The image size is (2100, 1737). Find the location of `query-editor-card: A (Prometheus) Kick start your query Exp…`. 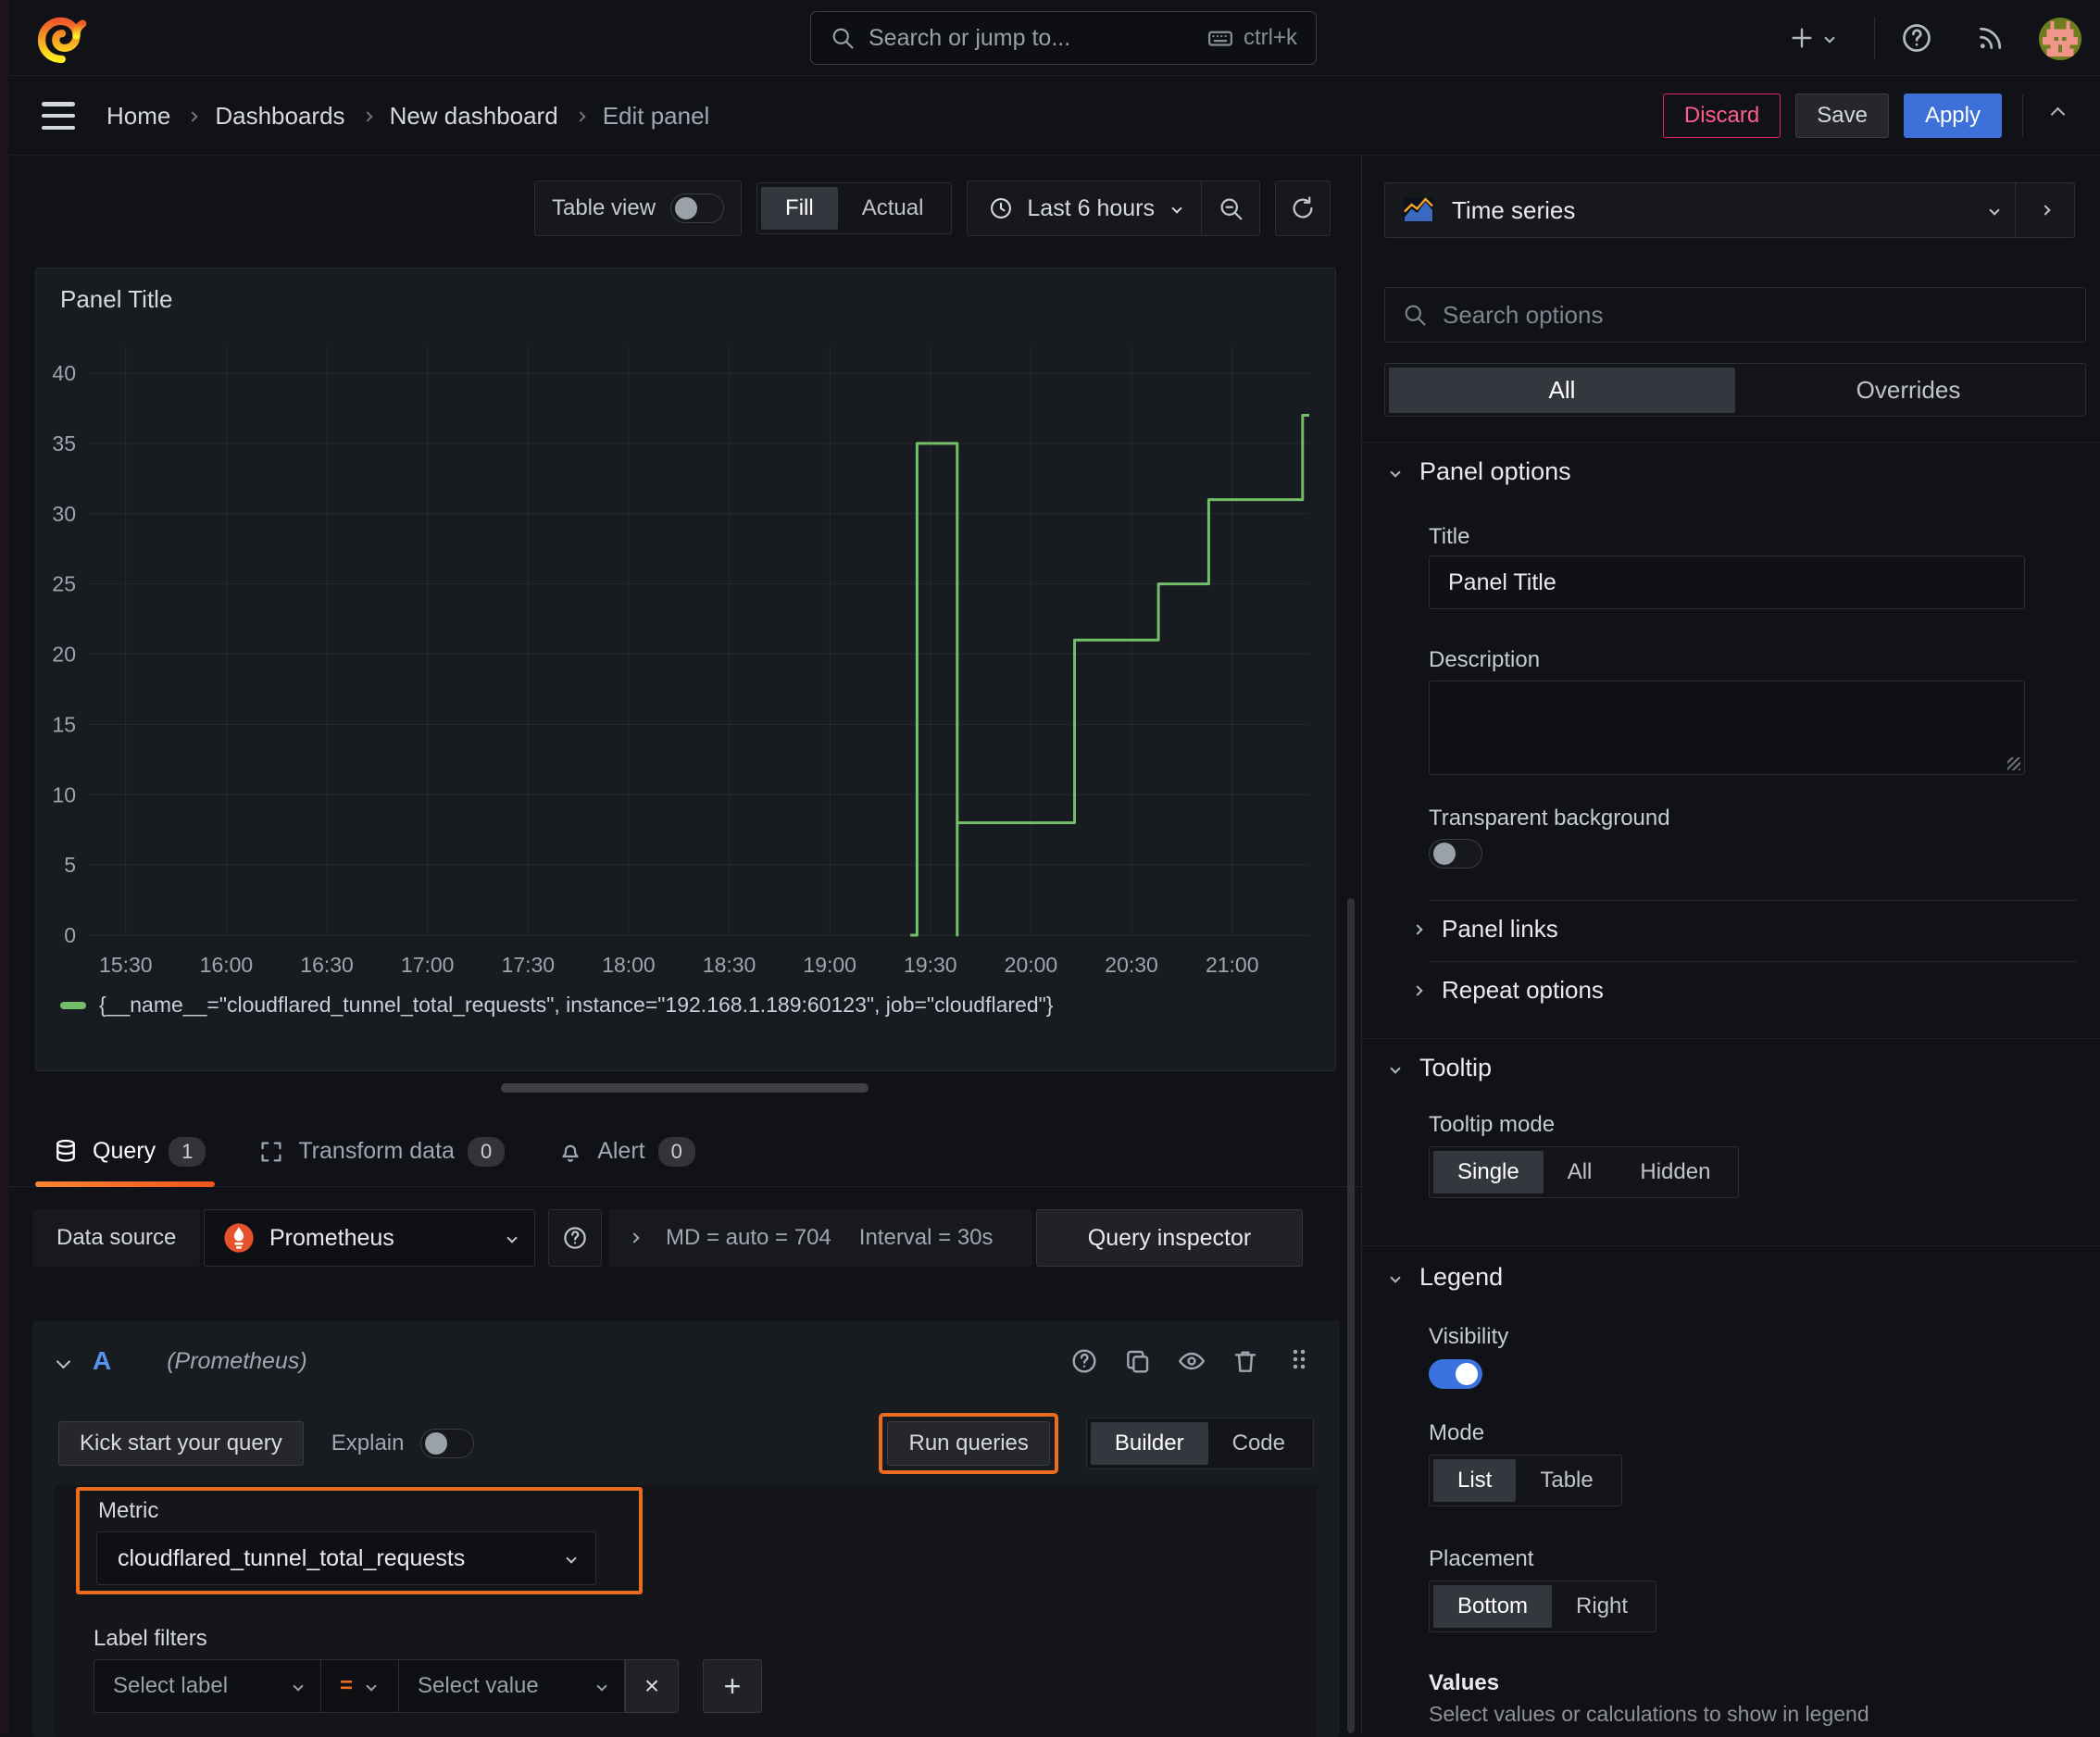

query-editor-card: A (Prometheus) Kick start your query Exp… is located at coordinates (686, 1528).